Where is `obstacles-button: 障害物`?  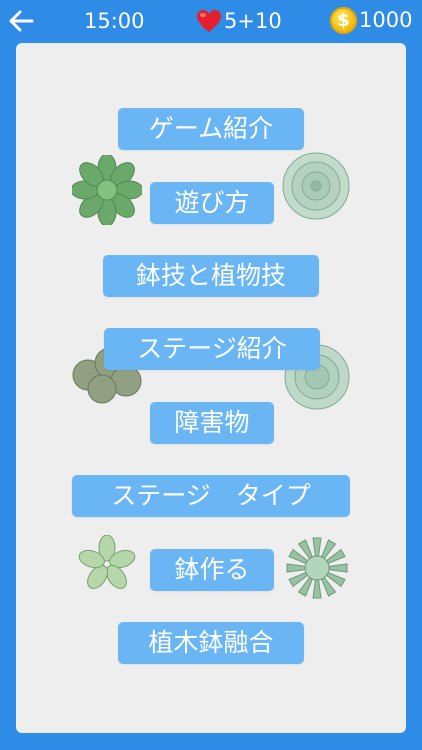
obstacles-button: 障害物 is located at coordinates (212, 423).